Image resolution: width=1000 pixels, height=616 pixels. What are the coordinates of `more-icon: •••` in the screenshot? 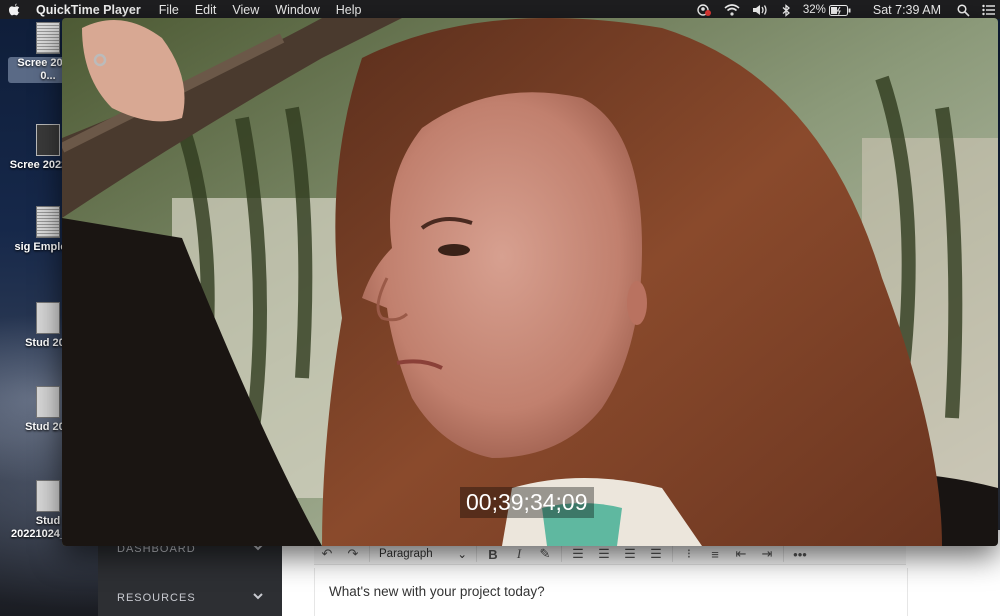 It's located at (800, 554).